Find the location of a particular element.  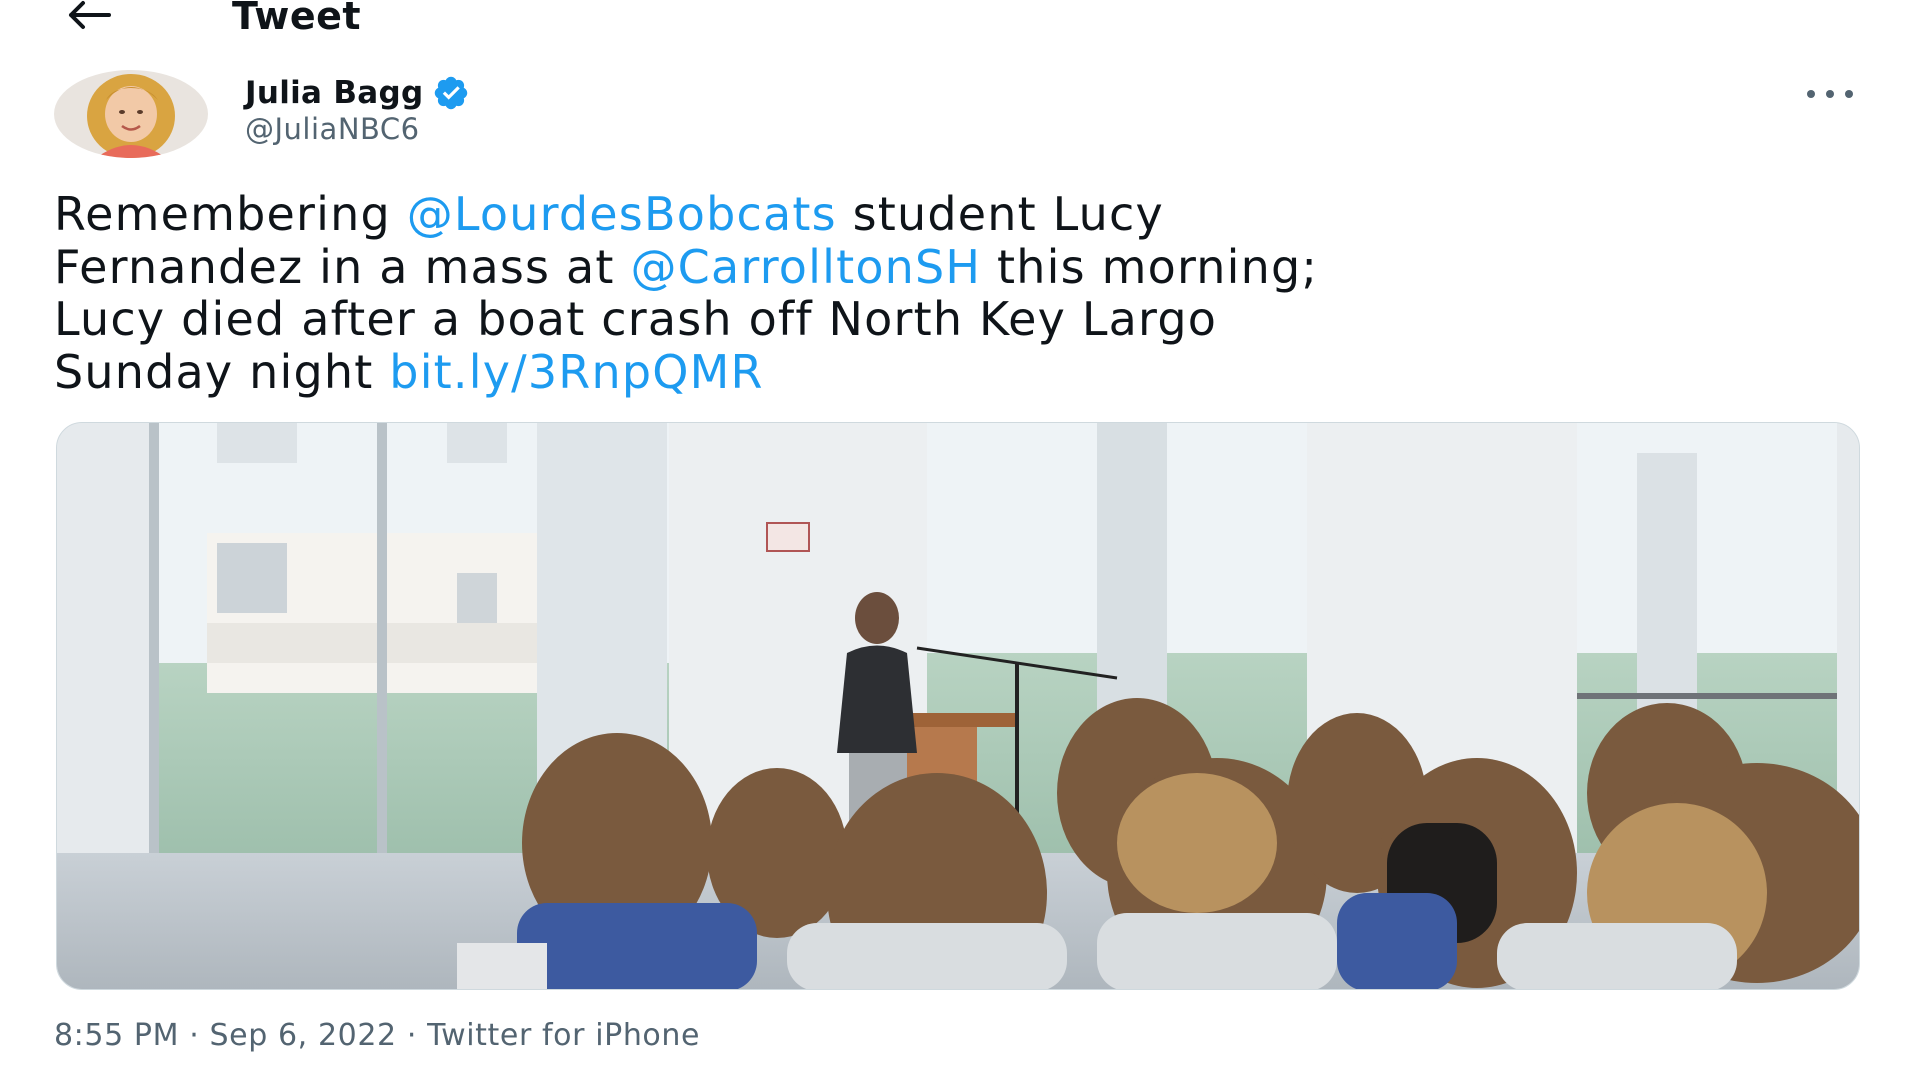

tweet-text-segment: Fernandez in a mass at is located at coordinates (342, 266).